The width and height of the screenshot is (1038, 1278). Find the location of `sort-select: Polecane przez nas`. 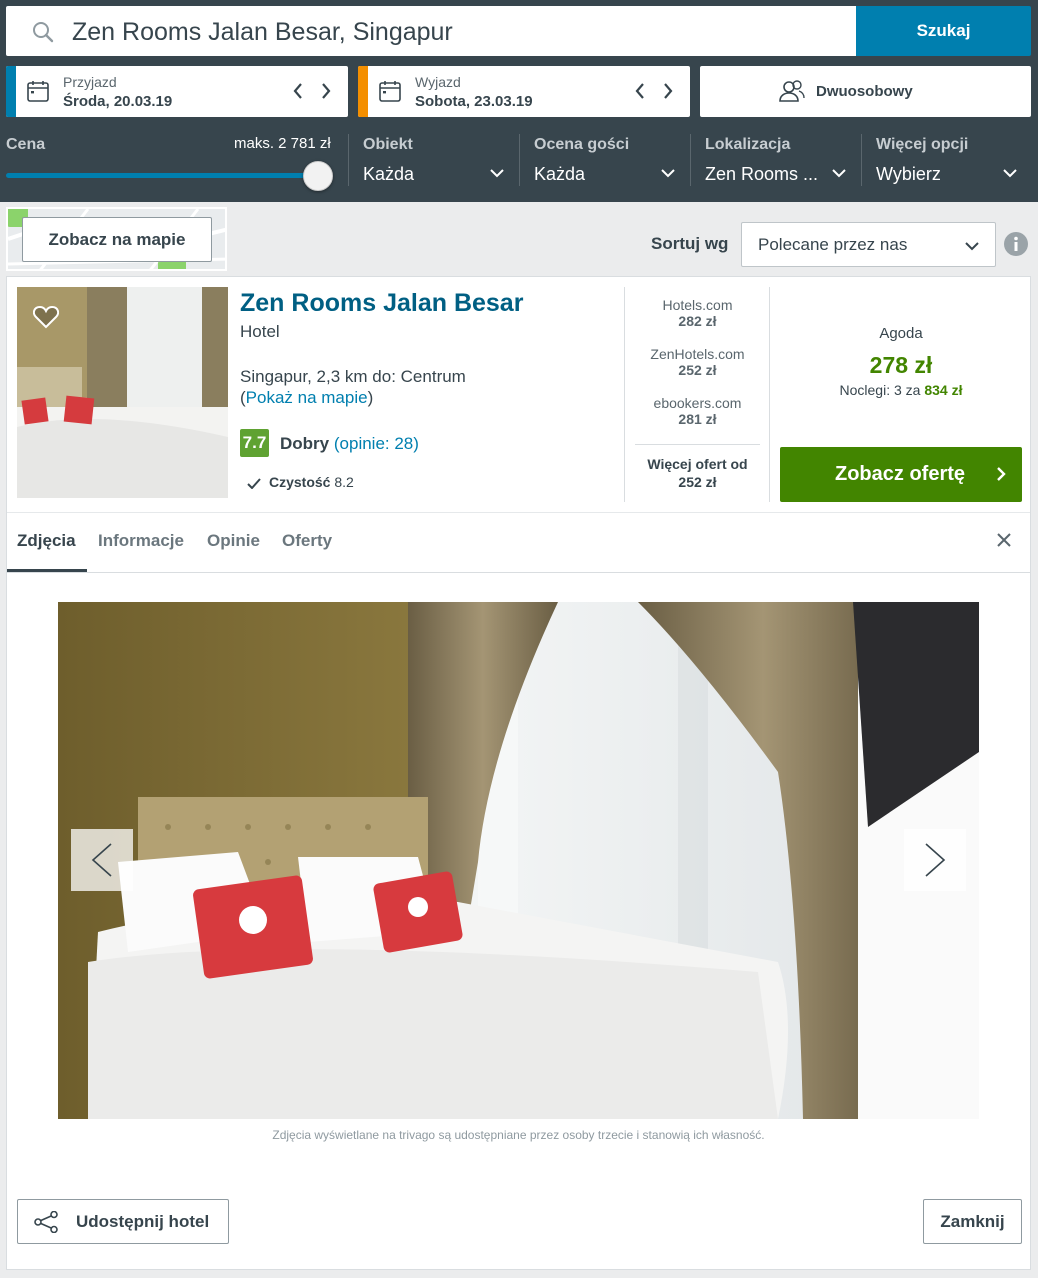

sort-select: Polecane przez nas is located at coordinates (868, 244).